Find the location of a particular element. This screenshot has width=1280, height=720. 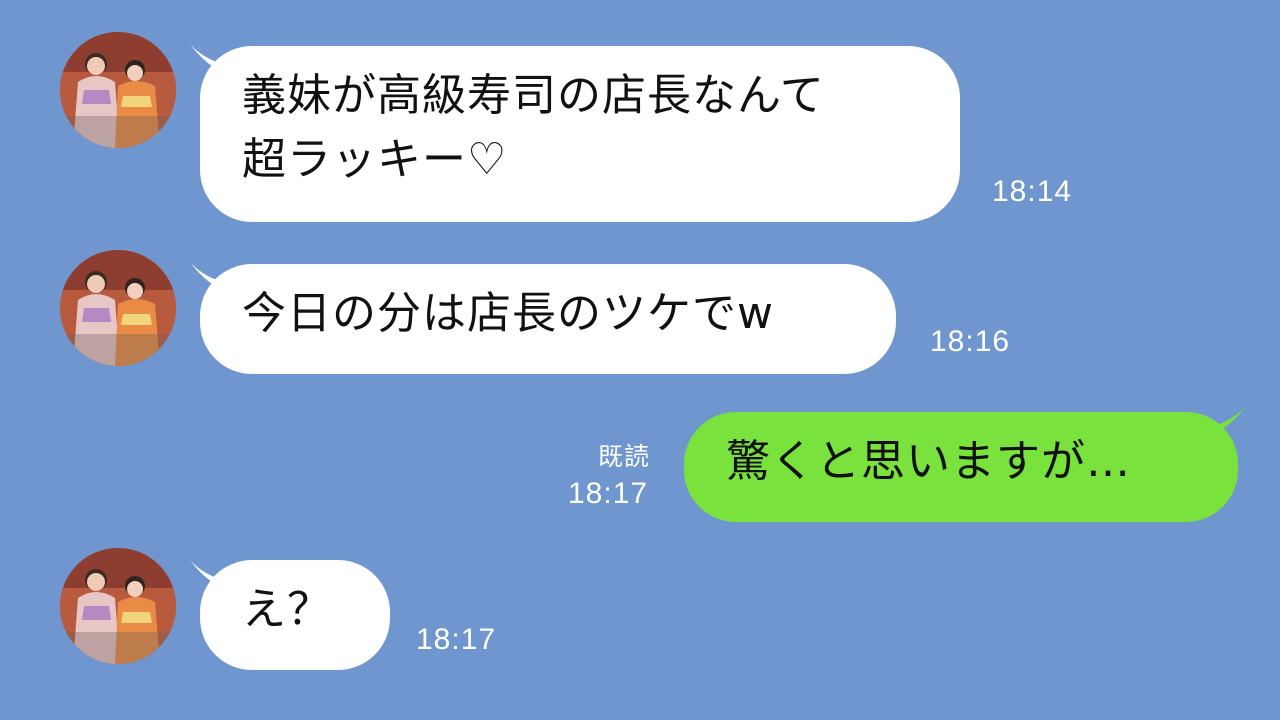

message-time: 18:14 is located at coordinates (1032, 191).